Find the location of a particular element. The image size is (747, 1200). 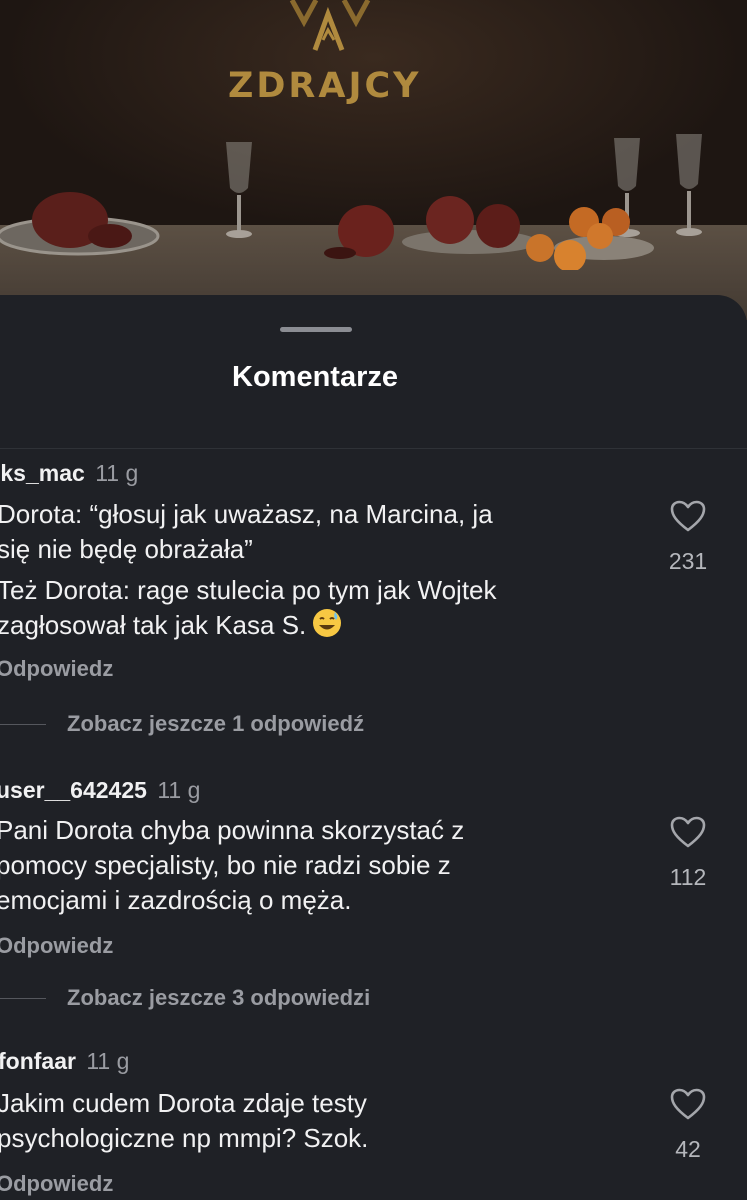

like-button: 42 is located at coordinates (688, 1125).